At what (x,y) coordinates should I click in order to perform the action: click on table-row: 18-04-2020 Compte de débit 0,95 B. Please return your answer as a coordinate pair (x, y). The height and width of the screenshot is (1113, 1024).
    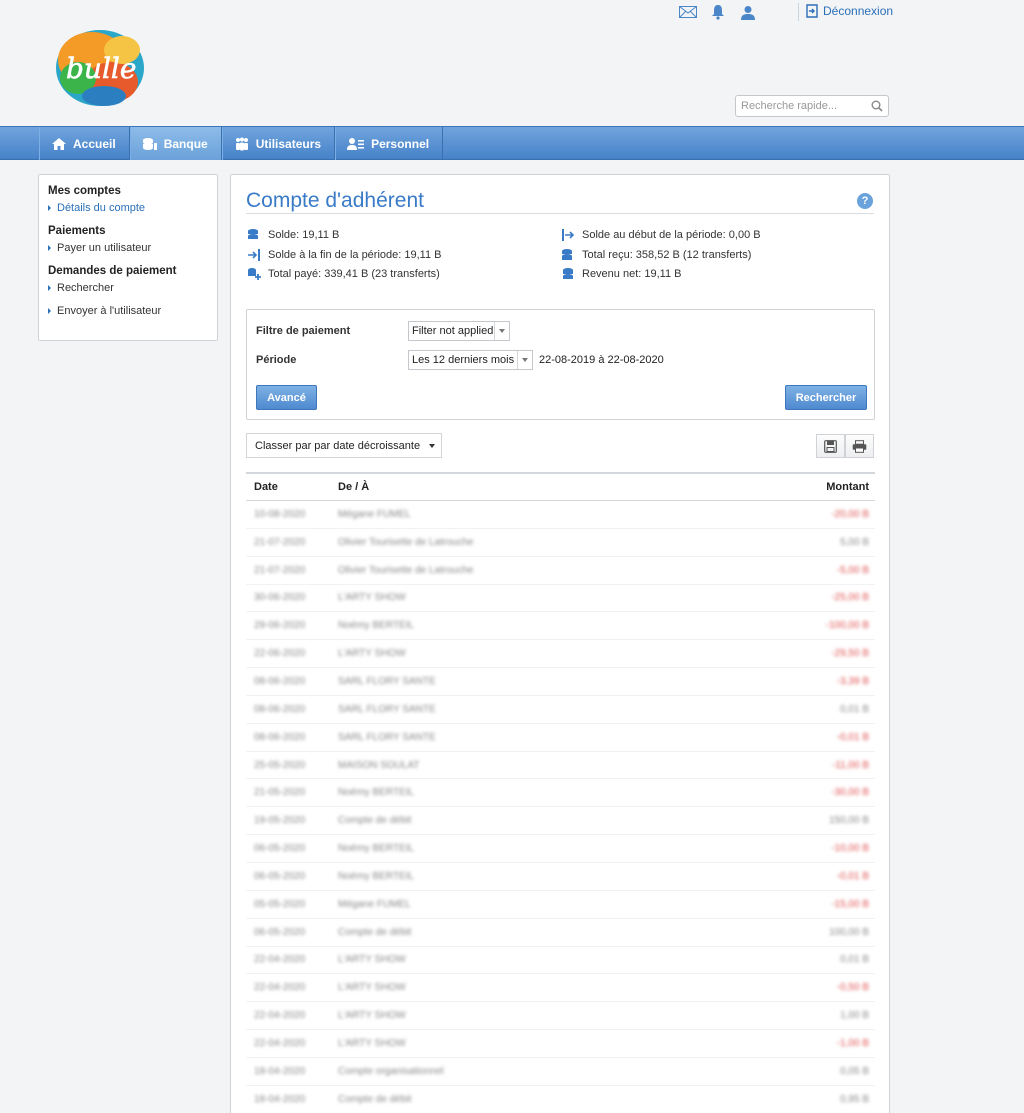
    Looking at the image, I should click on (560, 1099).